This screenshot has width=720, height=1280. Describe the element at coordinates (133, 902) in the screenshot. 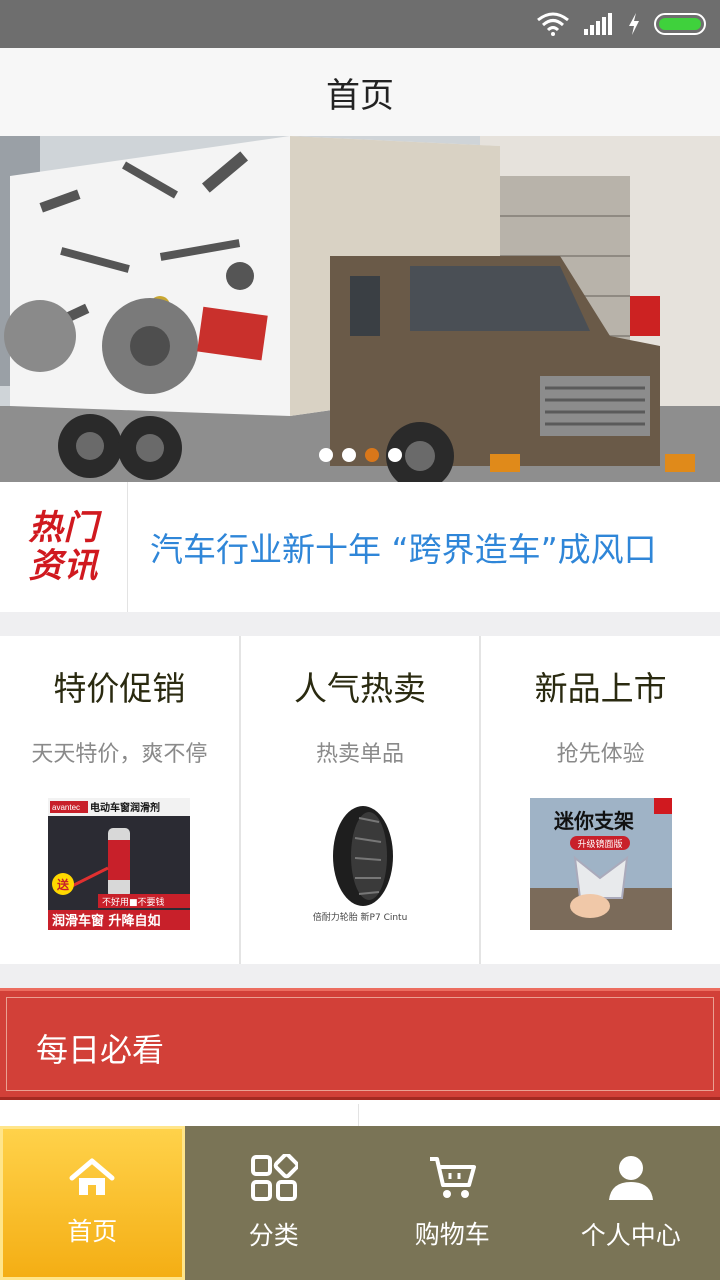

I see `product-strip: 不好用■不要钱` at that location.